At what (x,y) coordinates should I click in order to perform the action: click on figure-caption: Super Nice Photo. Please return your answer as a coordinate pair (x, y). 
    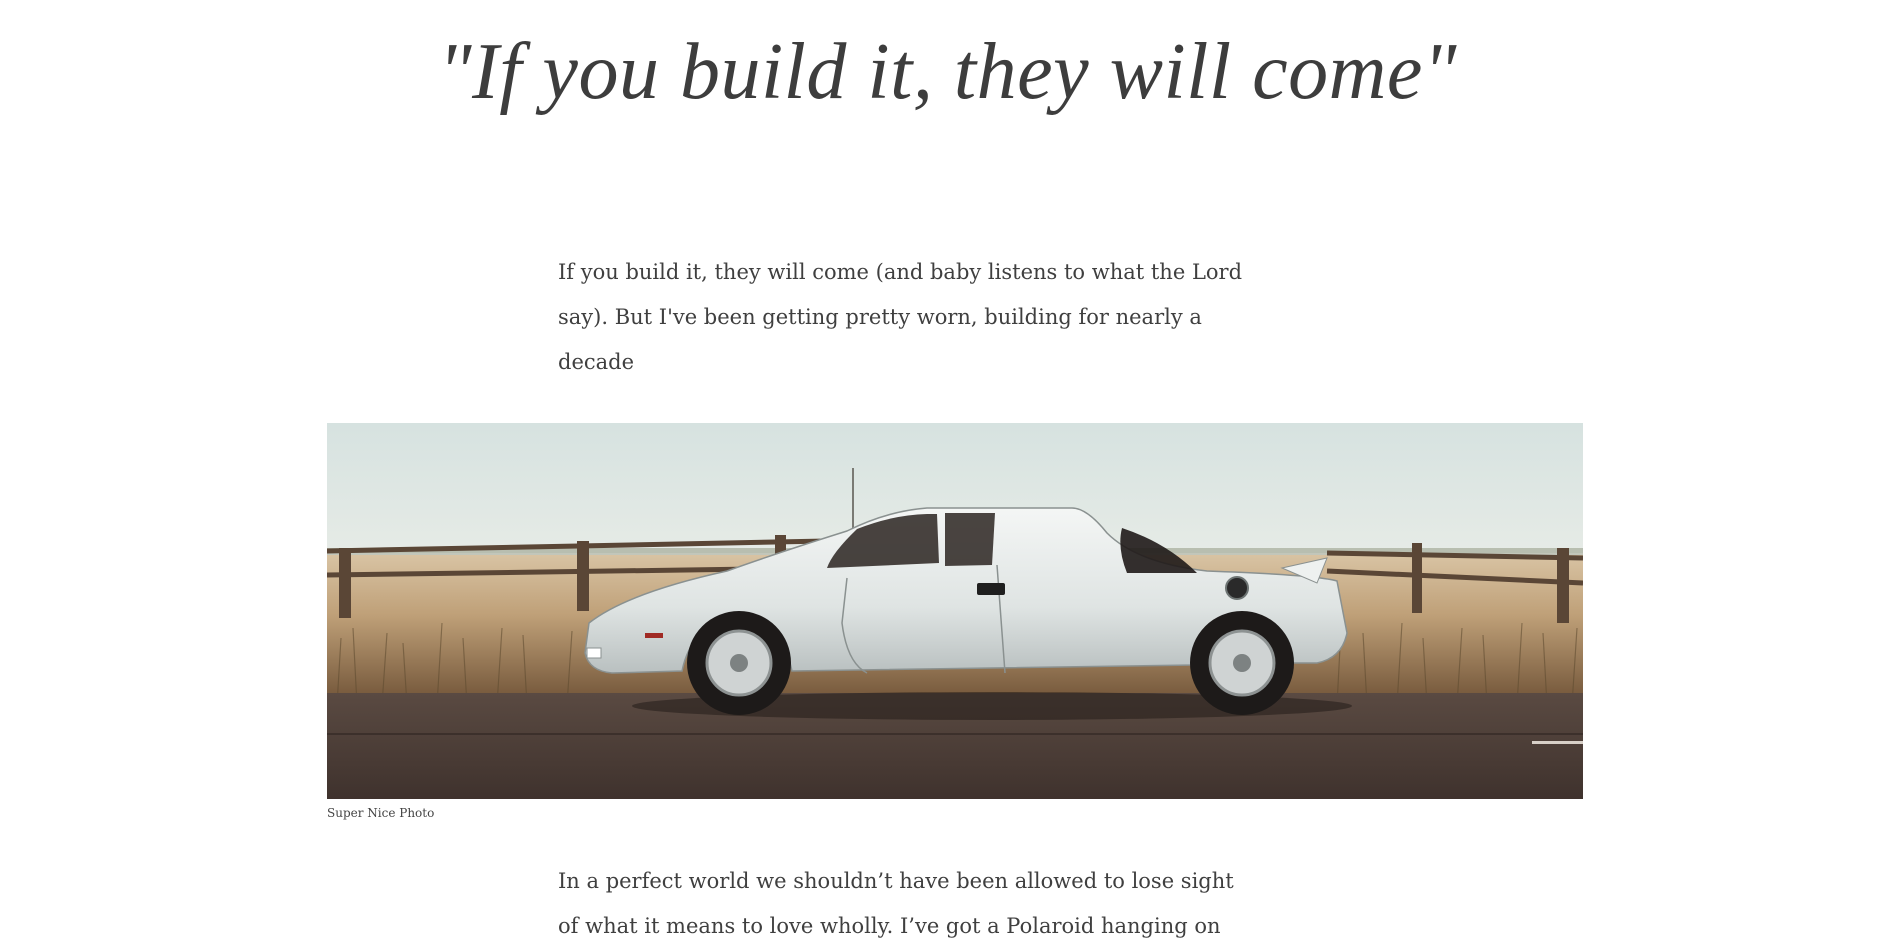
    Looking at the image, I should click on (381, 813).